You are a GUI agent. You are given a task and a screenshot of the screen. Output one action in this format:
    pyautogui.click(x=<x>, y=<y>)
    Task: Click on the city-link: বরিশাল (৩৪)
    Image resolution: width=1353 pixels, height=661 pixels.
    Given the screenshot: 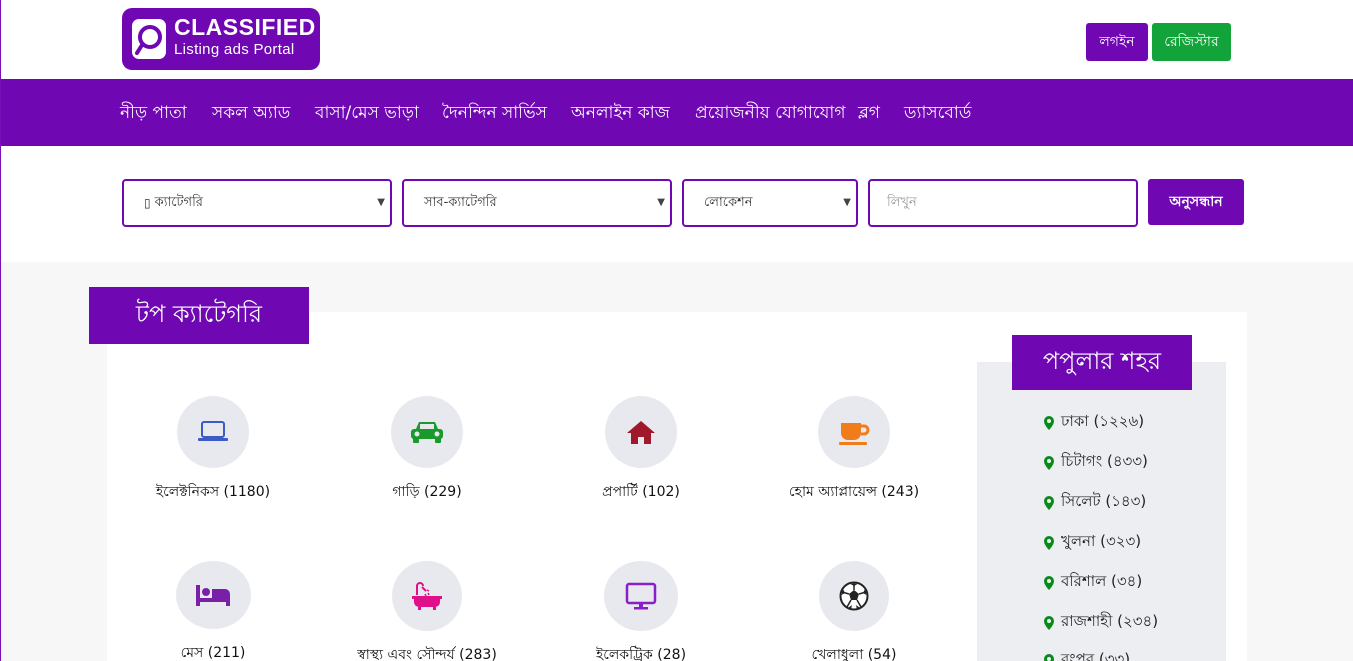 What is the action you would take?
    pyautogui.click(x=1093, y=582)
    